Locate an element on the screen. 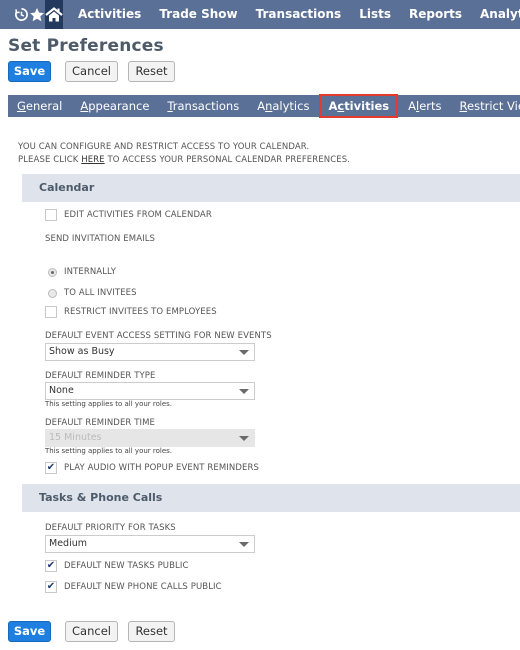  all-invitees-label: TO ALL INVITEES is located at coordinates (100, 293).